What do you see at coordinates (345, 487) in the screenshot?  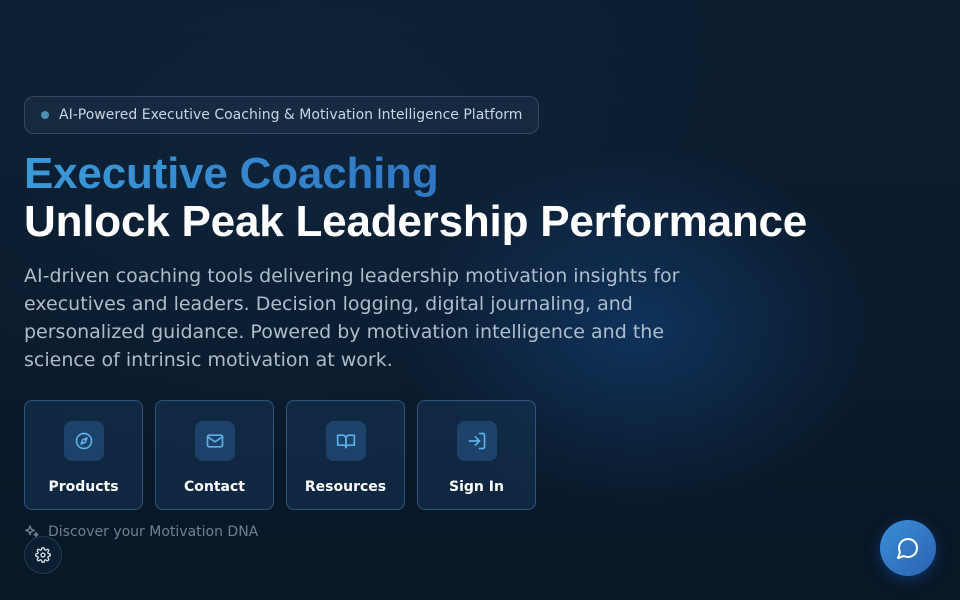 I see `resources-label: Resources` at bounding box center [345, 487].